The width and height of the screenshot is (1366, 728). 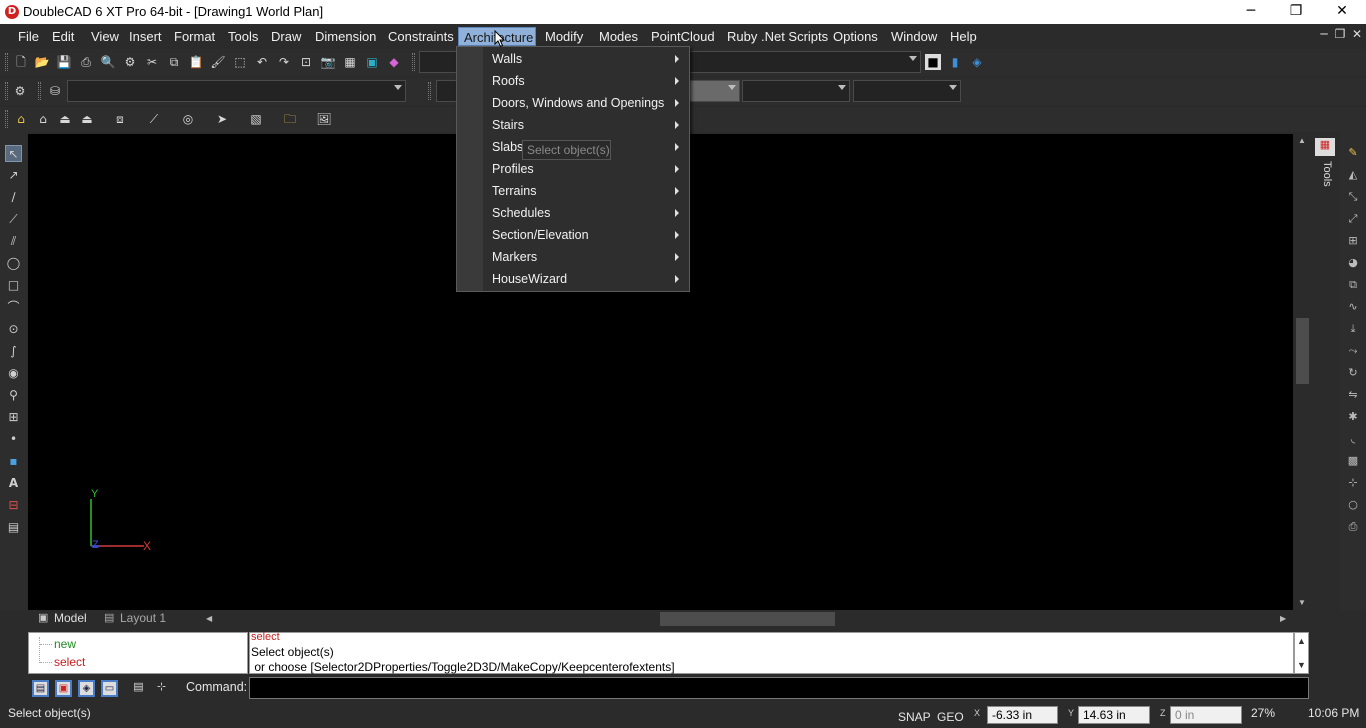 What do you see at coordinates (196, 62) in the screenshot?
I see `paste-icon: 📋` at bounding box center [196, 62].